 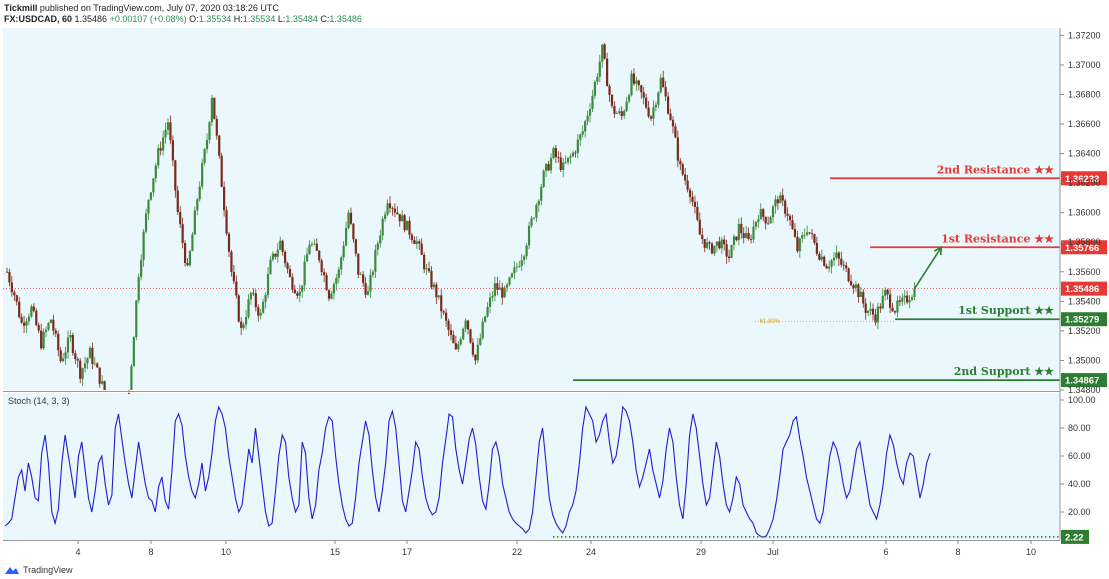 What do you see at coordinates (517, 552) in the screenshot?
I see `time-tick-label: 22` at bounding box center [517, 552].